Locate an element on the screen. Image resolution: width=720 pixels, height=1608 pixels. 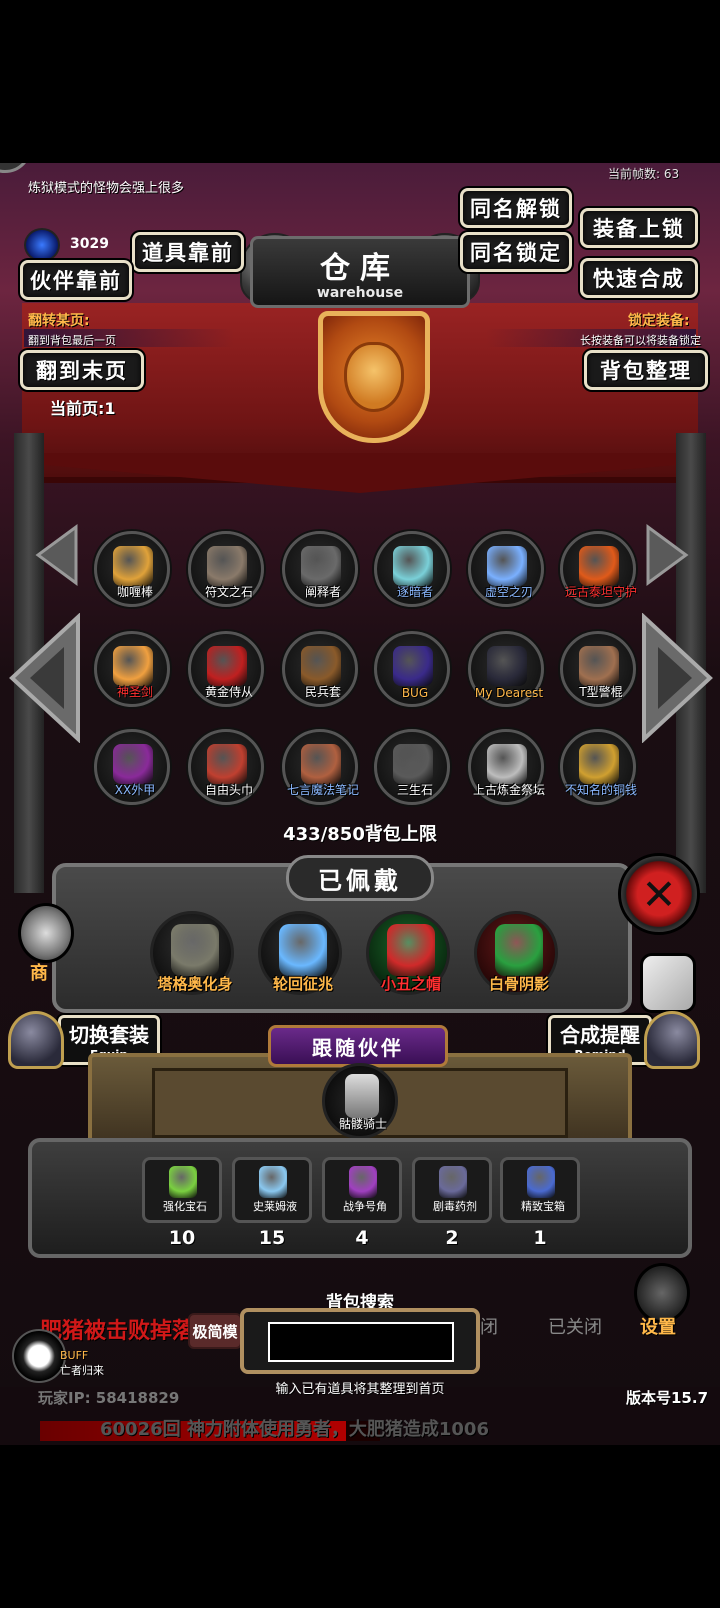
bag-capacity: 433/850背包上限 is located at coordinates (360, 834).